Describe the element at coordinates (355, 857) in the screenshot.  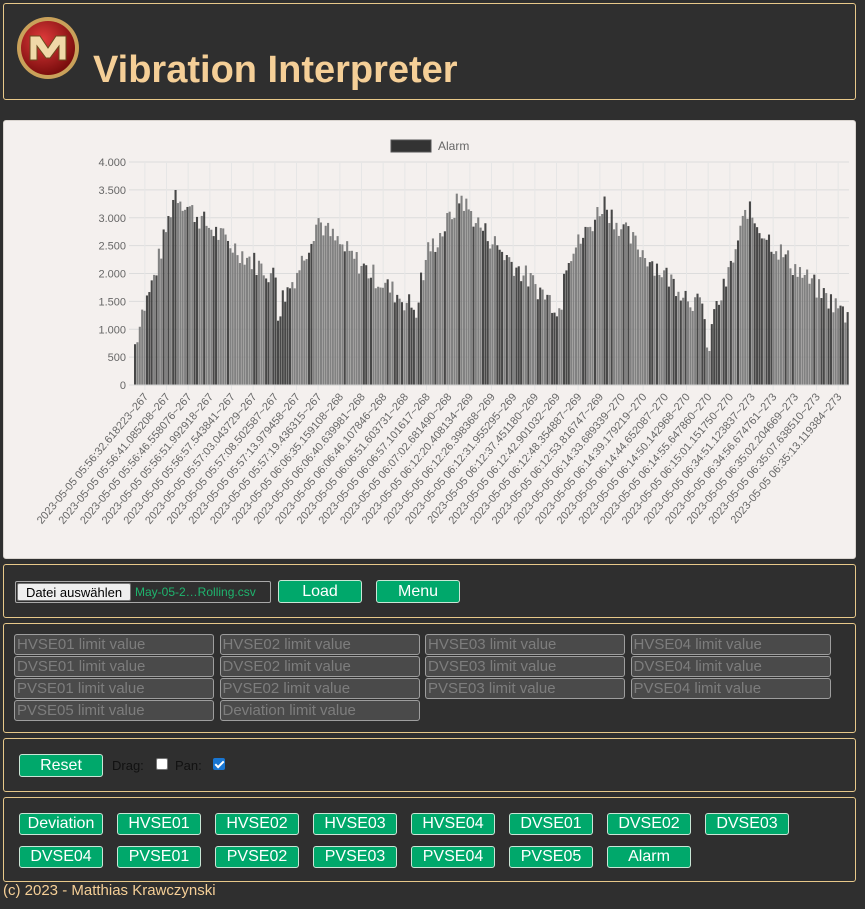
I see `series-button-pvse03: PVSE03` at that location.